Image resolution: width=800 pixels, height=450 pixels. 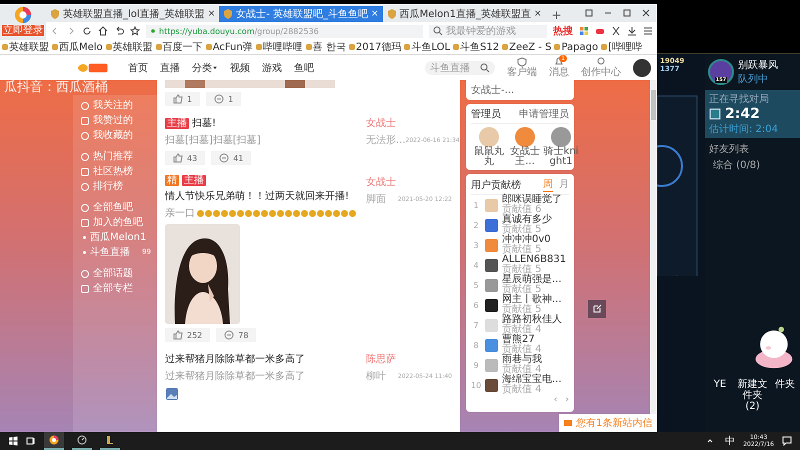 I want to click on post-tag: 精, so click(x=172, y=180).